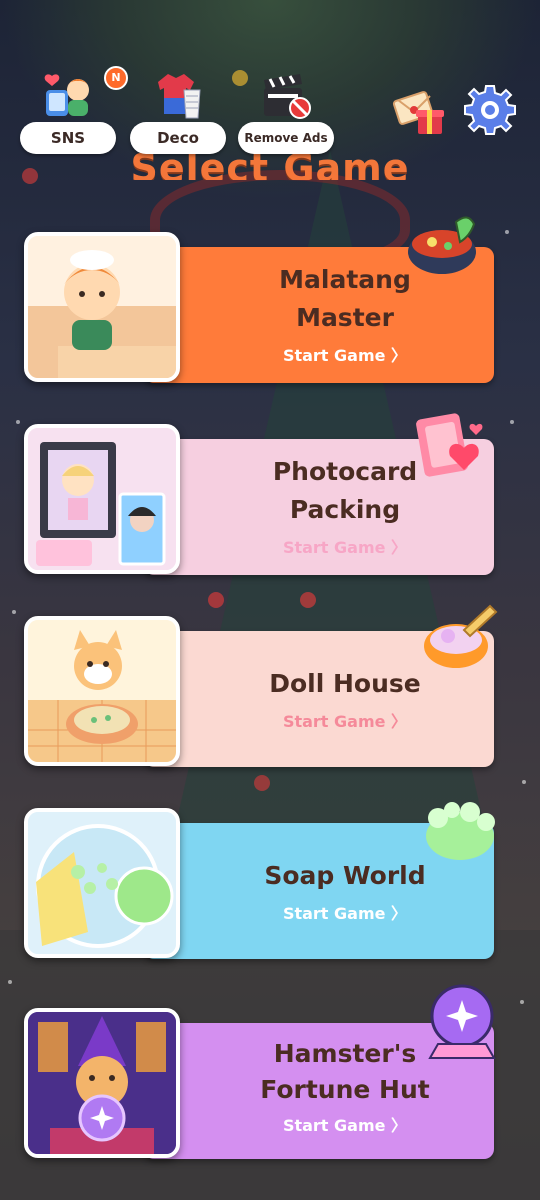  What do you see at coordinates (345, 683) in the screenshot?
I see `game-title-line1: Doll House` at bounding box center [345, 683].